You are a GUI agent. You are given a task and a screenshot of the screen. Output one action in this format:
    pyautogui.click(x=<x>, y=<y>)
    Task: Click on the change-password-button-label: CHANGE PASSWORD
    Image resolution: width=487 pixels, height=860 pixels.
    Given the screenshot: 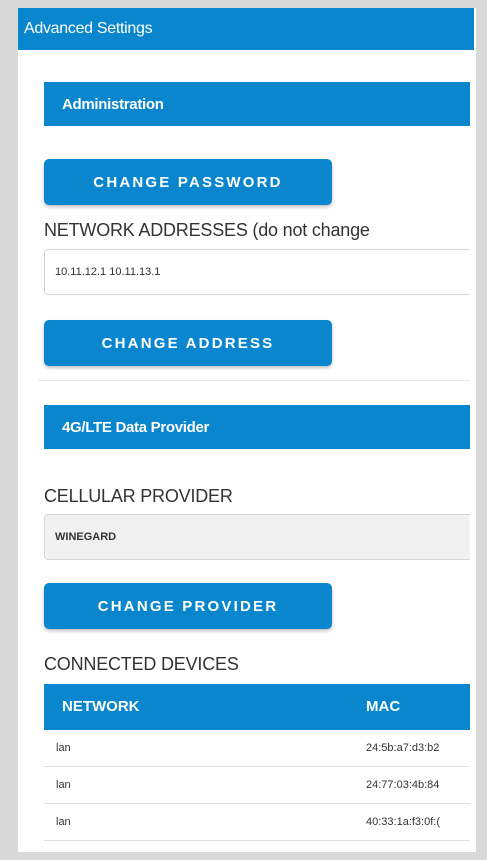 What is the action you would take?
    pyautogui.click(x=188, y=182)
    